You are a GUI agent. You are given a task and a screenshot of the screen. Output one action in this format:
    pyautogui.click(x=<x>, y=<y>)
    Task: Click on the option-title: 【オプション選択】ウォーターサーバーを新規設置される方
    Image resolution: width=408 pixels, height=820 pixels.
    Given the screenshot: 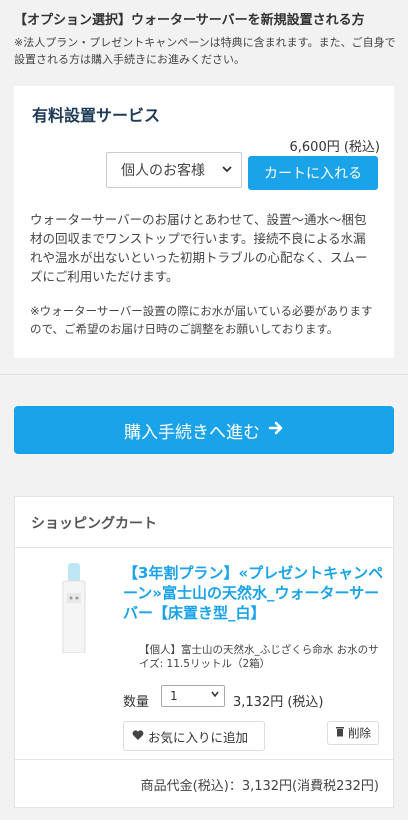 What is the action you would take?
    pyautogui.click(x=189, y=20)
    